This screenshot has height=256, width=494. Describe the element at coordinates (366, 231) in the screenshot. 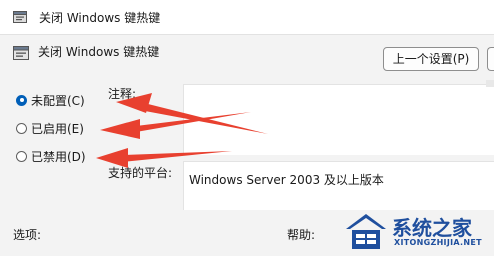

I see `house-logo-icon` at that location.